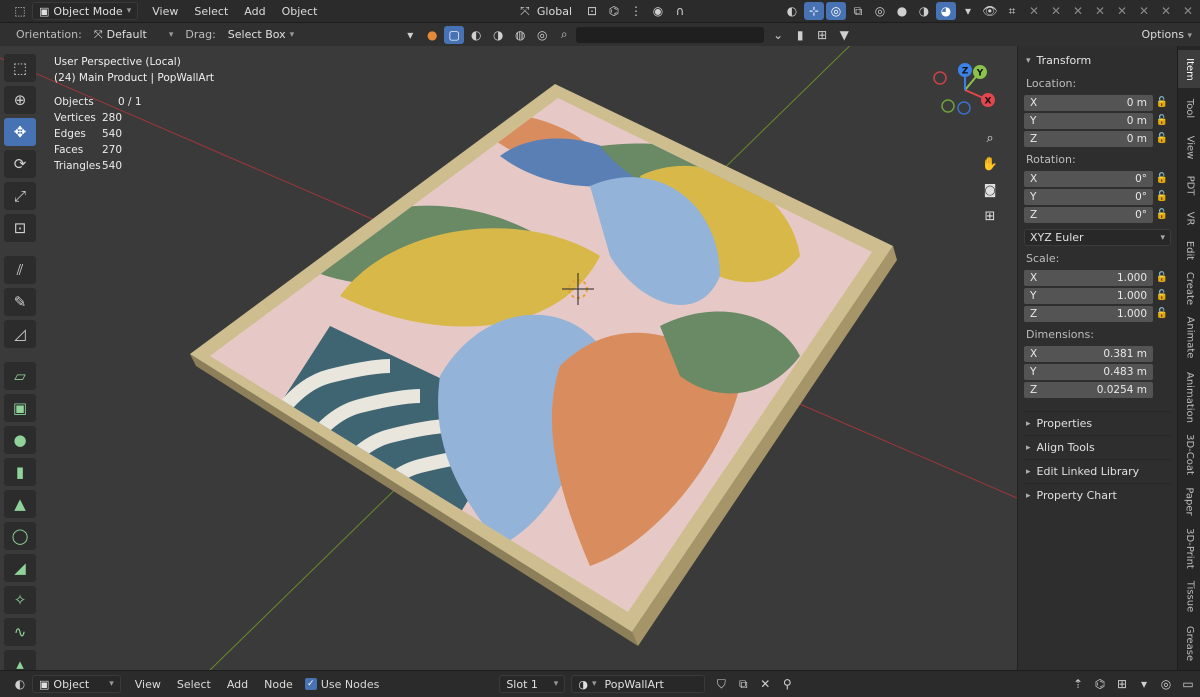 The width and height of the screenshot is (1200, 697). Describe the element at coordinates (76, 684) in the screenshot. I see `object-type-dropdown: ▣ Object ▾` at that location.